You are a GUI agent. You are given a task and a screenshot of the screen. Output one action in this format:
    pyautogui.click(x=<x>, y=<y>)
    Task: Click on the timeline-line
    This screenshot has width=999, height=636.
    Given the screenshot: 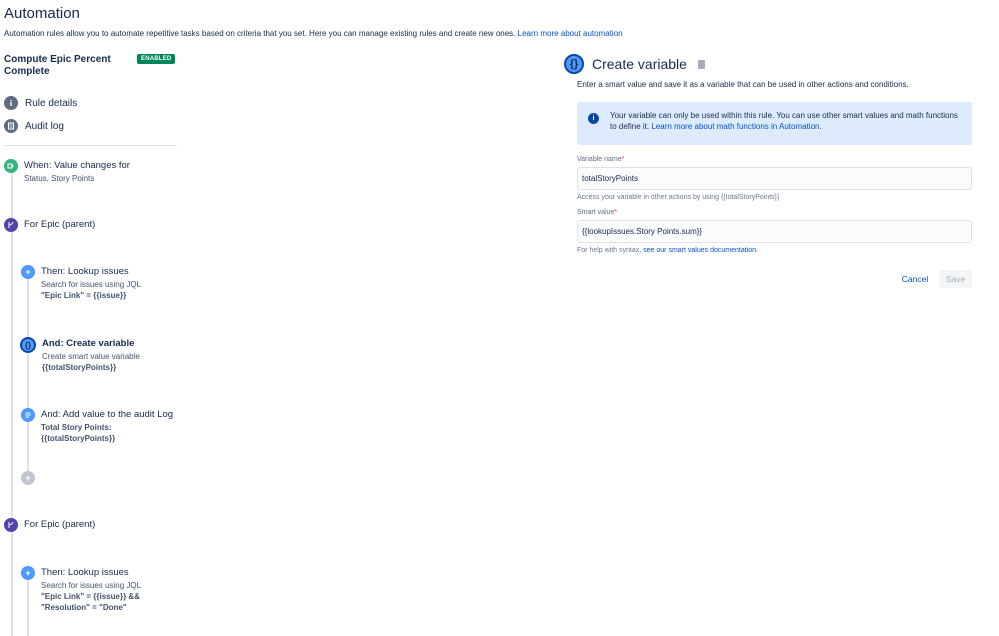 What is the action you would take?
    pyautogui.click(x=12, y=403)
    